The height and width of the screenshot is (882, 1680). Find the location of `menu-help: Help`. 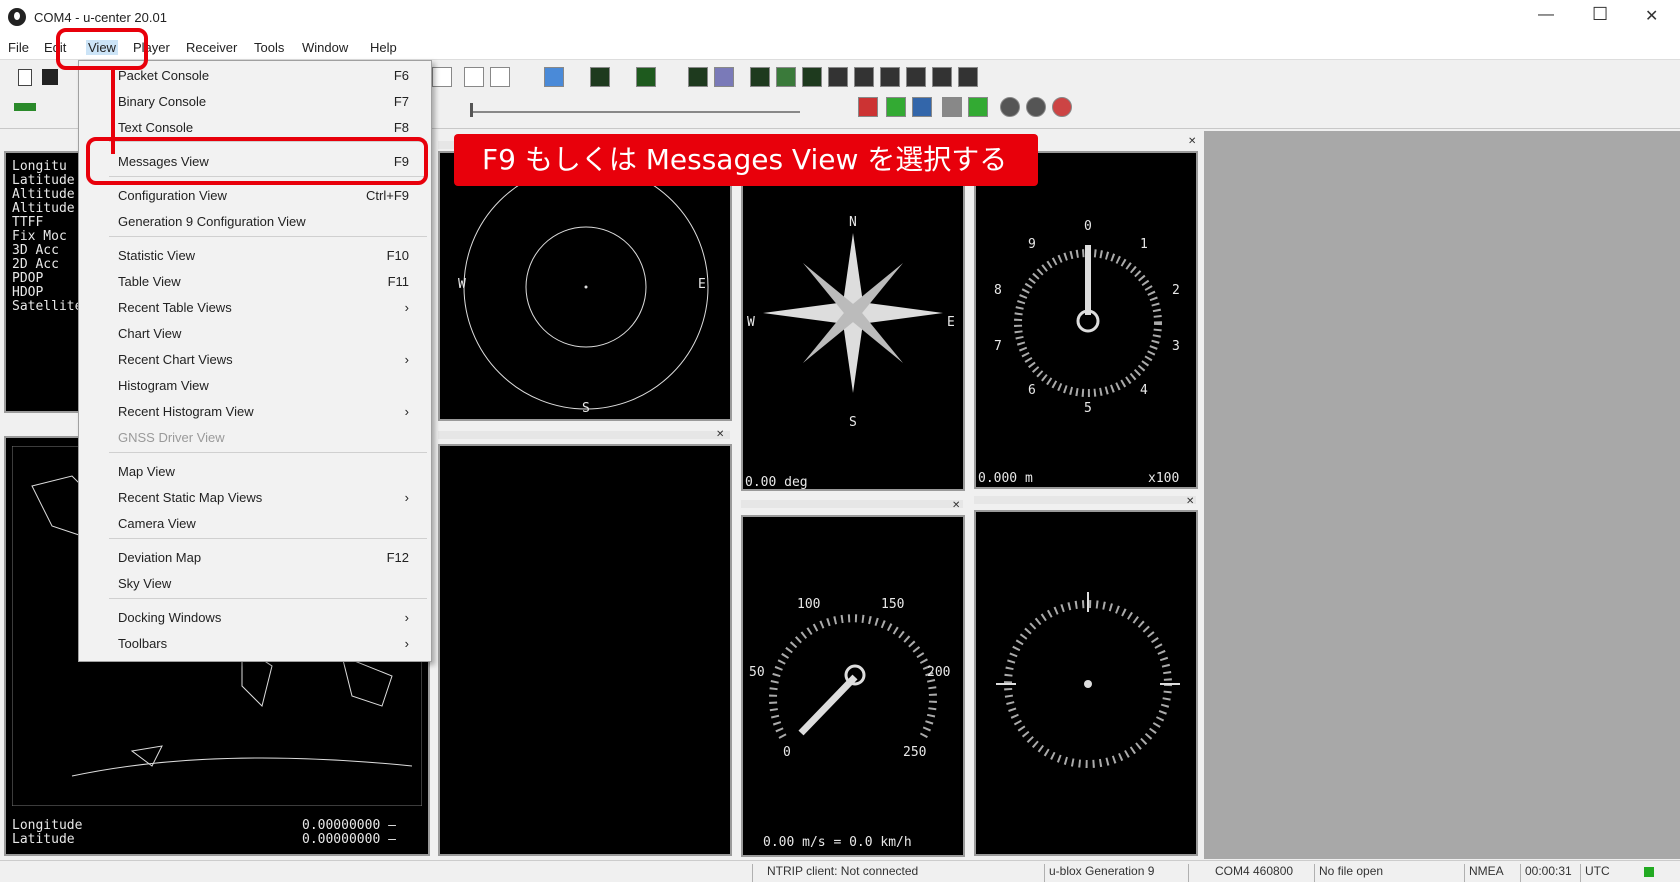

menu-help: Help is located at coordinates (383, 47).